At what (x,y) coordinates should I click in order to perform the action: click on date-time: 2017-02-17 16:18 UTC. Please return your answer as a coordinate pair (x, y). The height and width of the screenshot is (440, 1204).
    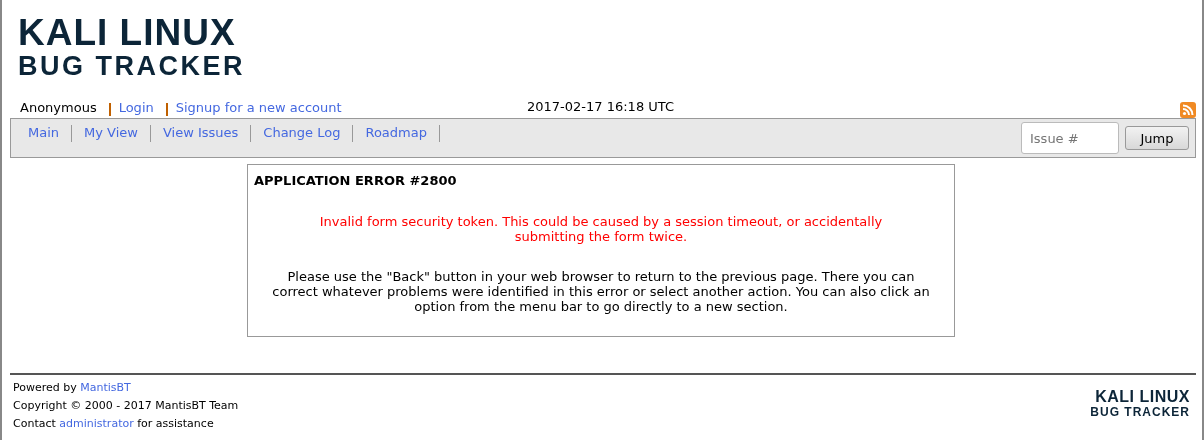
    Looking at the image, I should click on (601, 106).